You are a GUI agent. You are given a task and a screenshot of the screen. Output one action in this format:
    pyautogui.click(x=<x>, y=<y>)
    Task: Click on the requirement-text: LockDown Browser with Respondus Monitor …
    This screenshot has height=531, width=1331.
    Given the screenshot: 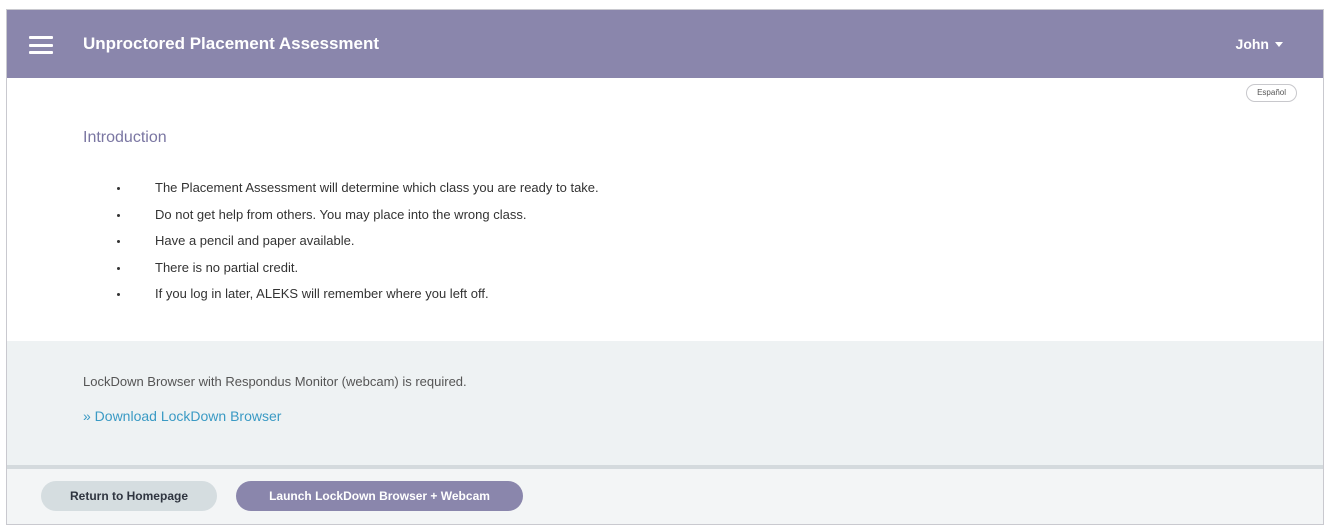 What is the action you would take?
    pyautogui.click(x=275, y=381)
    